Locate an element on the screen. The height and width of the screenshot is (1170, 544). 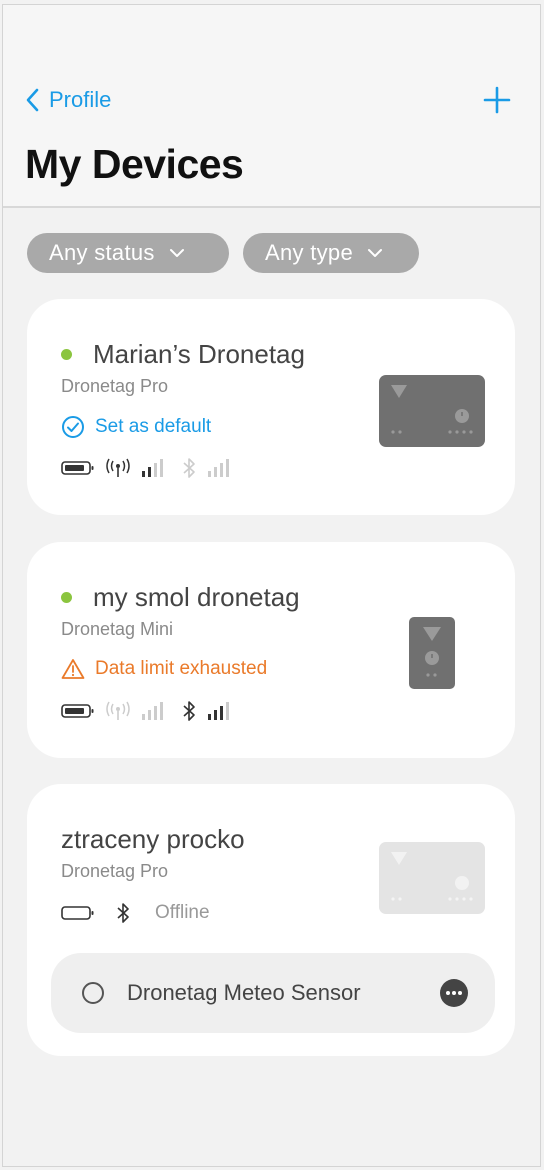
back-label: Profile is located at coordinates (80, 99).